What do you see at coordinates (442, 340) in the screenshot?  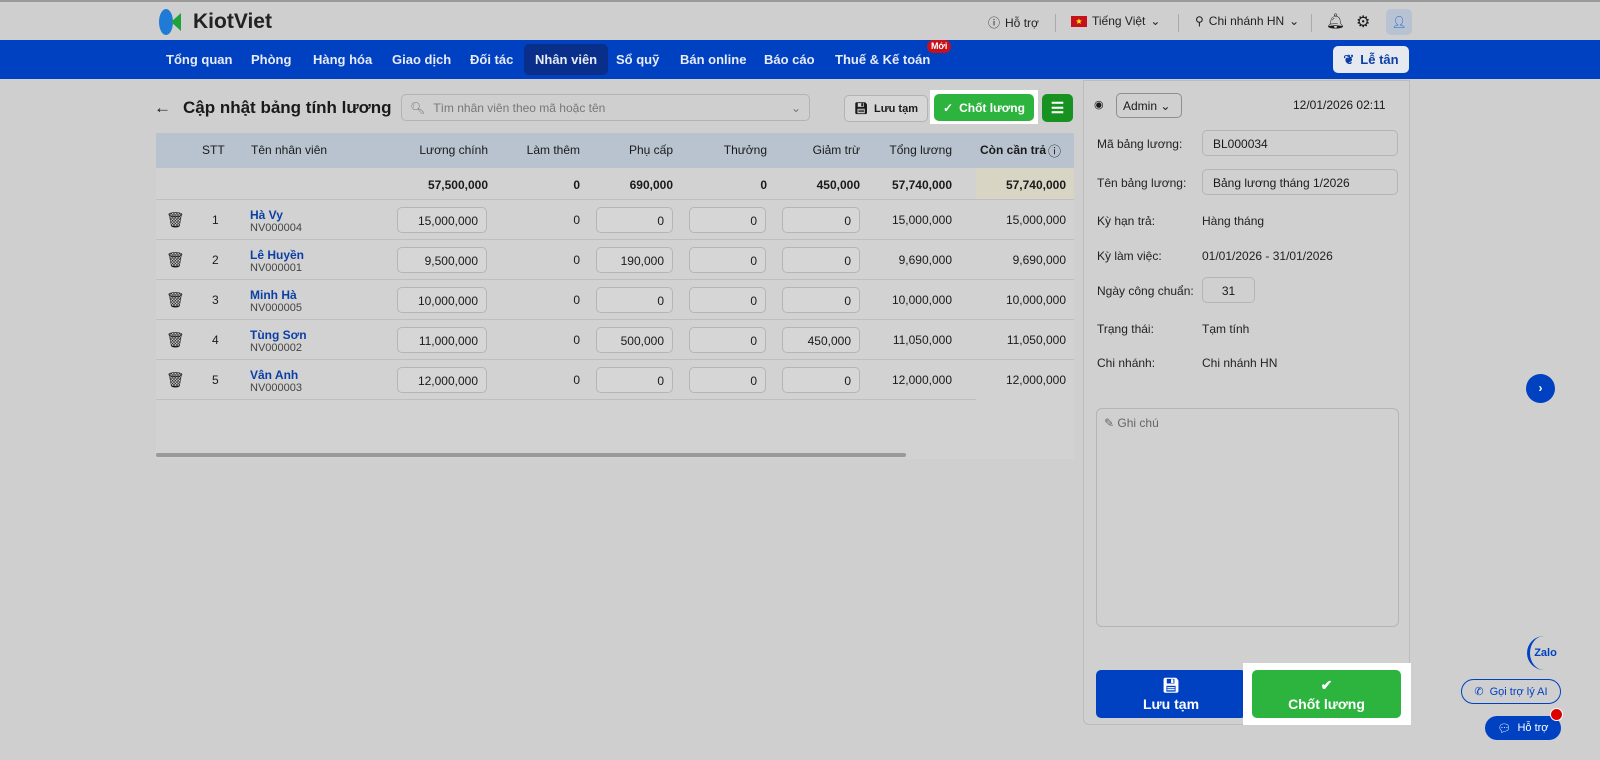 I see `base-salary-input: 11,000,000` at bounding box center [442, 340].